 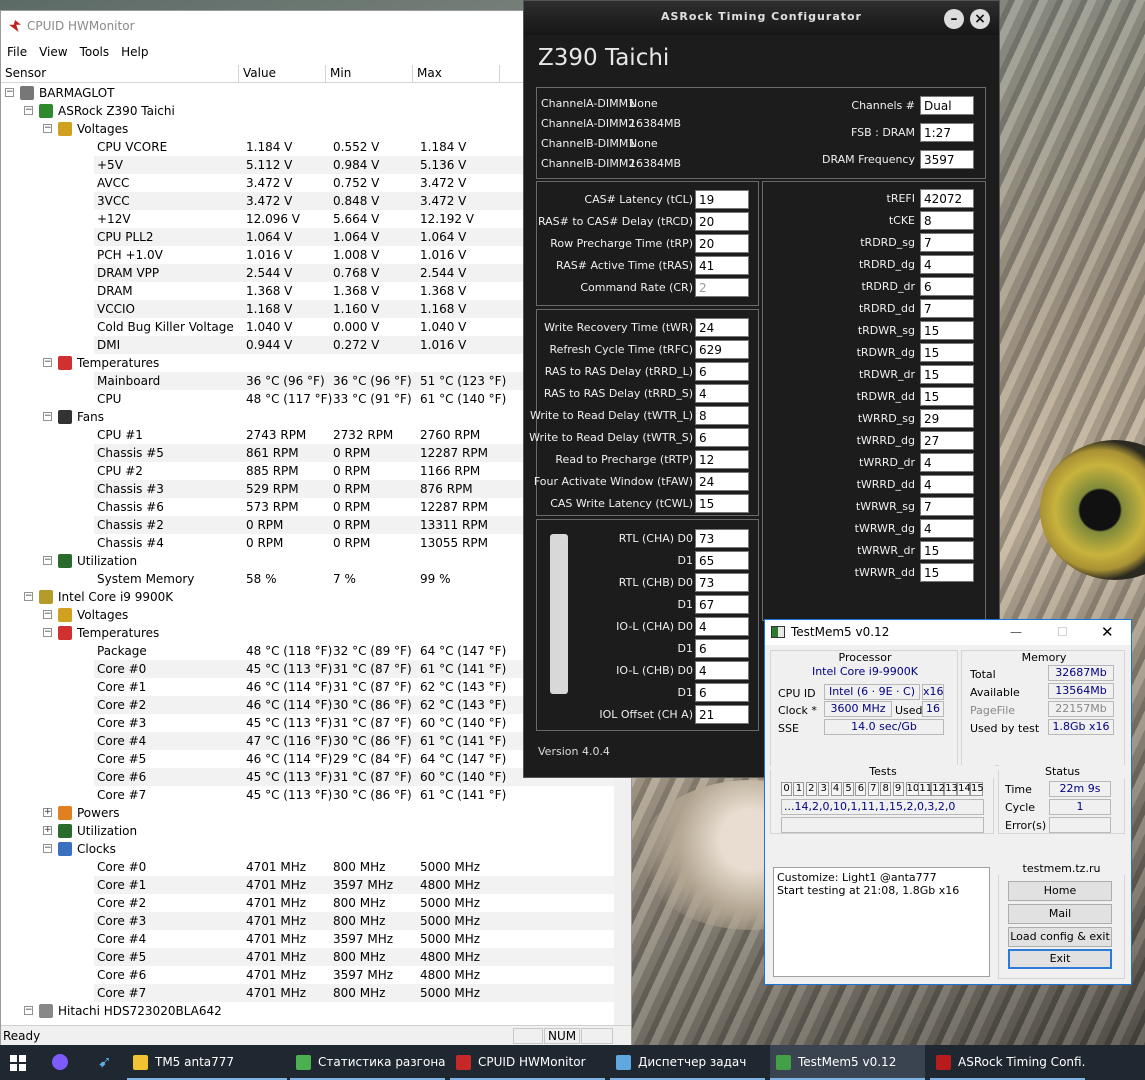 I want to click on column-value: Value, so click(x=282, y=73).